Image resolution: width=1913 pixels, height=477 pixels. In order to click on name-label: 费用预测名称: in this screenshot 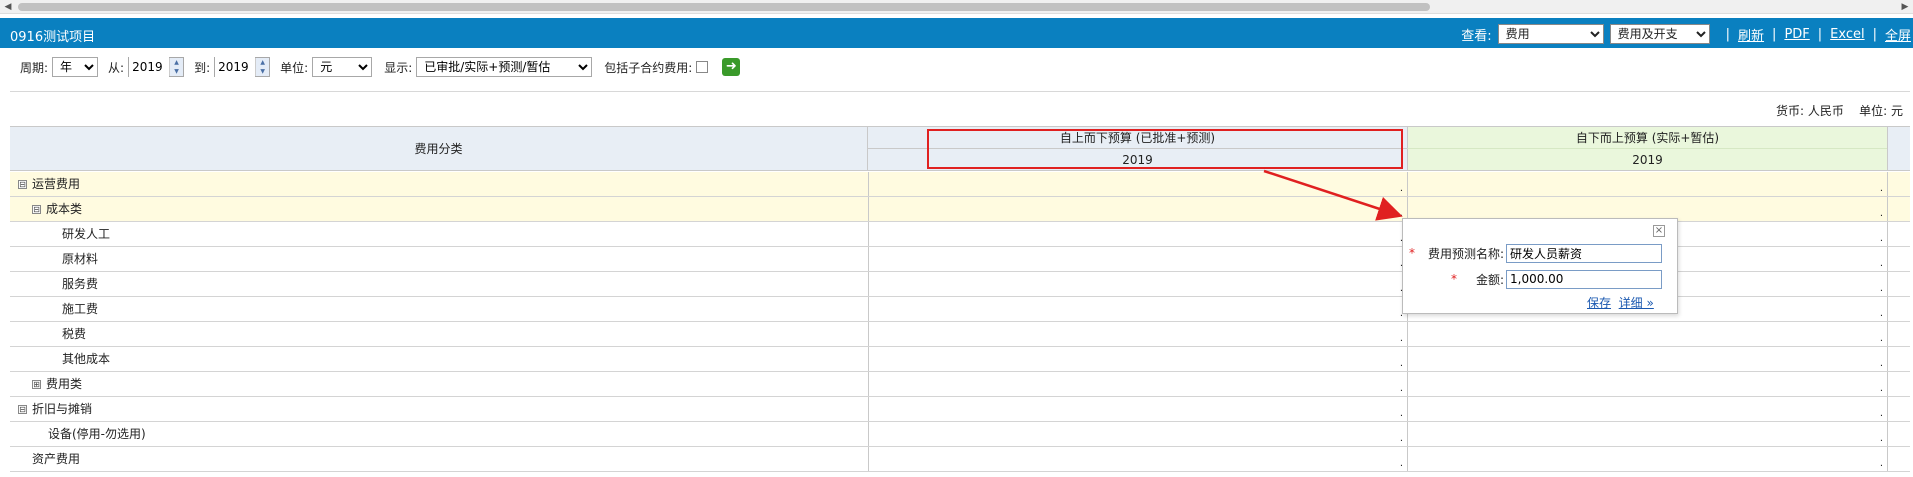, I will do `click(1465, 253)`.